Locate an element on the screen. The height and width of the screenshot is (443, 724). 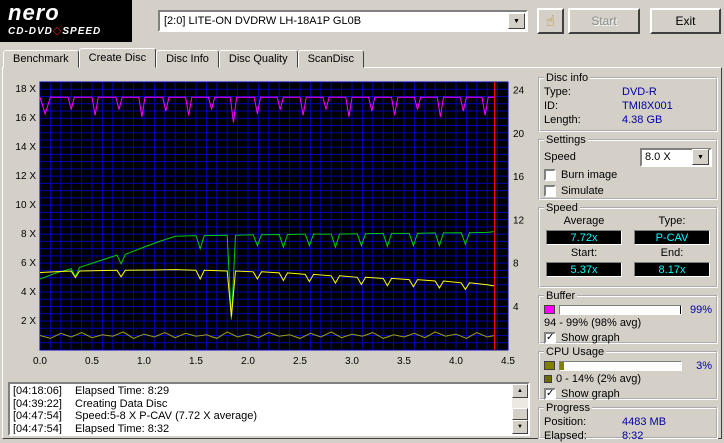
svg-text: 16 is located at coordinates (519, 177).